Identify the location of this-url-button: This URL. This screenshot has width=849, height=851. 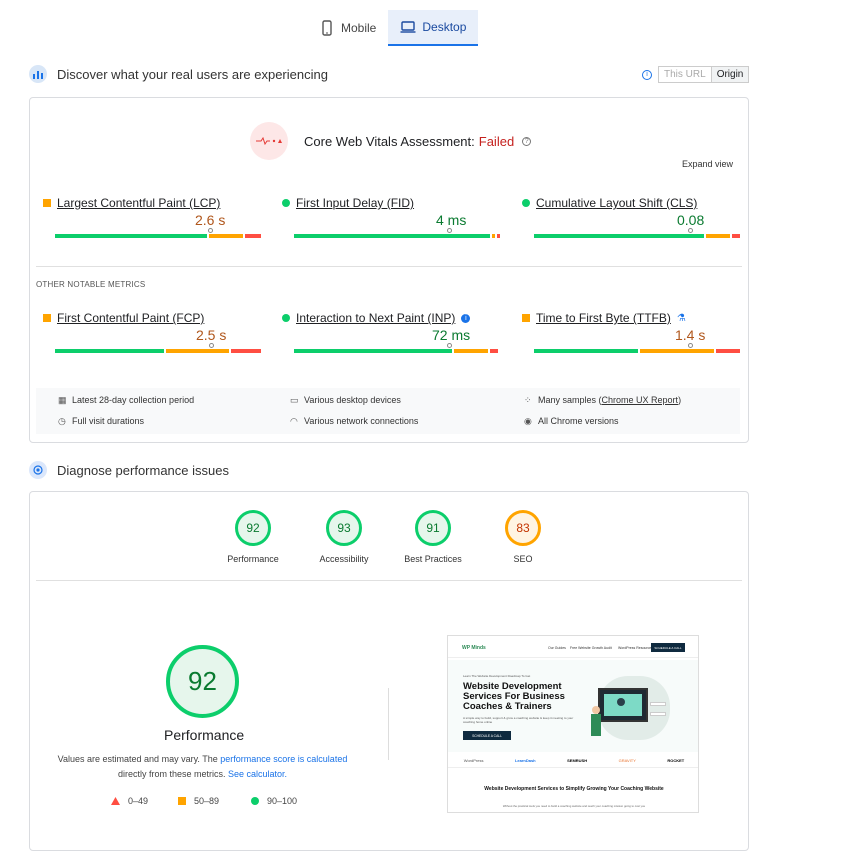
(685, 74).